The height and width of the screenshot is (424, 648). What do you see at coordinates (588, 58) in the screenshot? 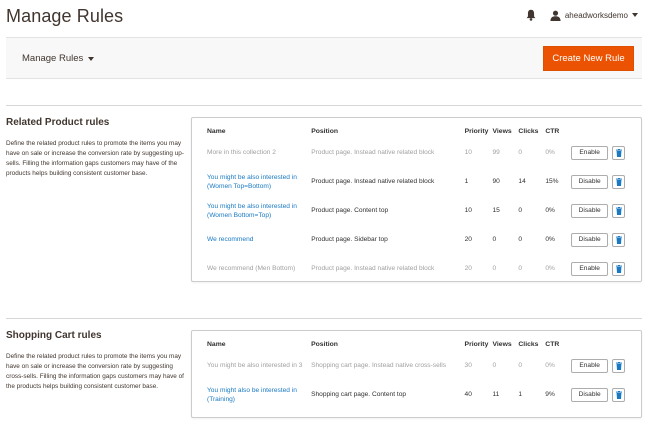
I see `create-new-rule-button: Create New Rule` at bounding box center [588, 58].